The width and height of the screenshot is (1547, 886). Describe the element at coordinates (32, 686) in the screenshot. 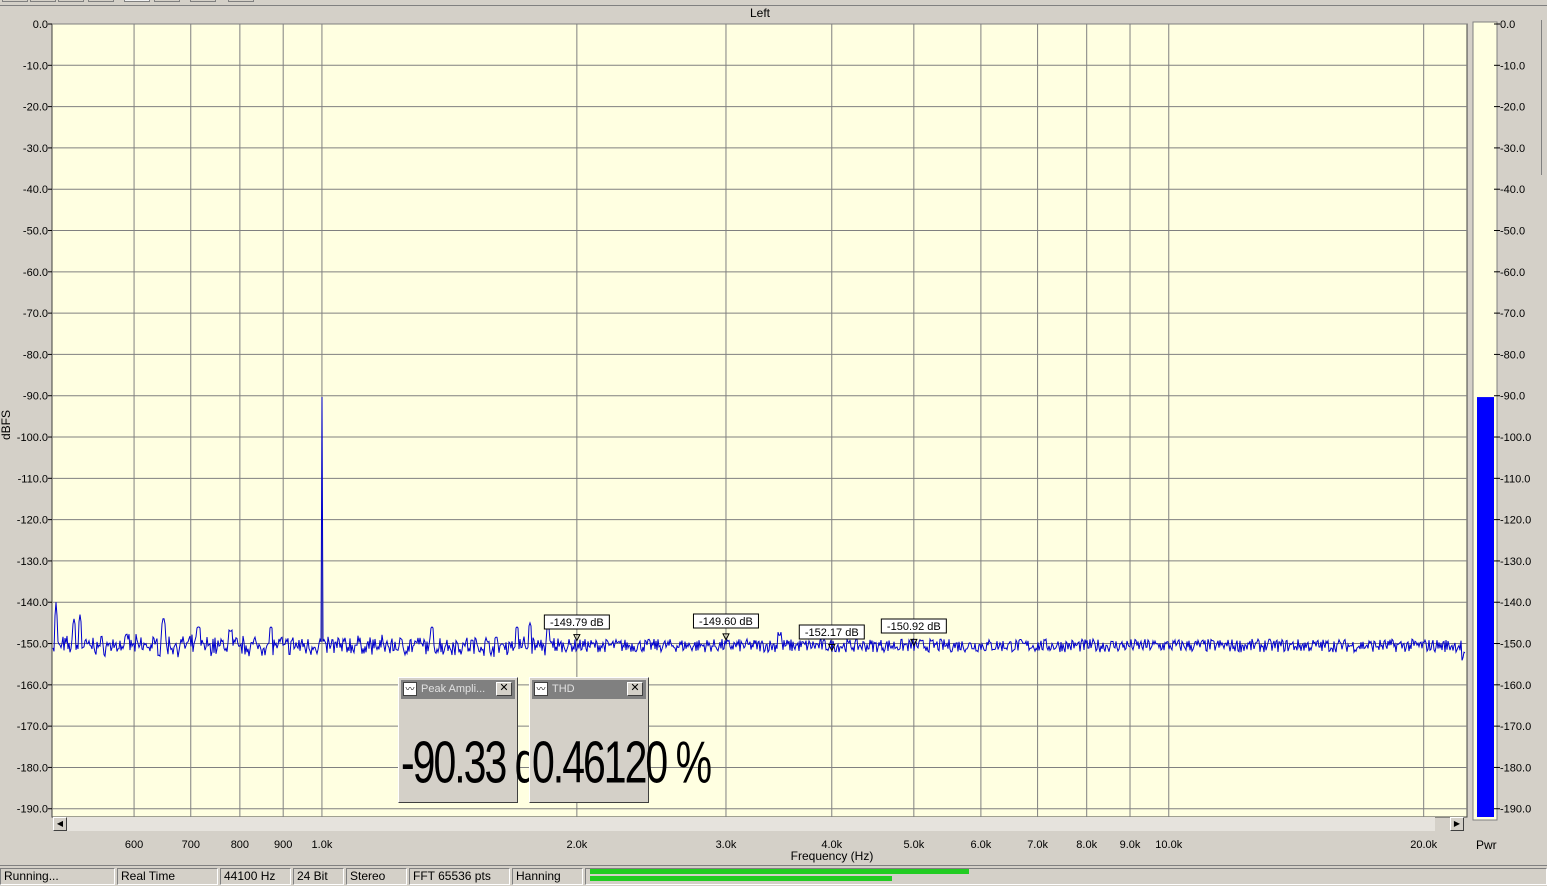

I see `y-tick-label: -160.0` at that location.